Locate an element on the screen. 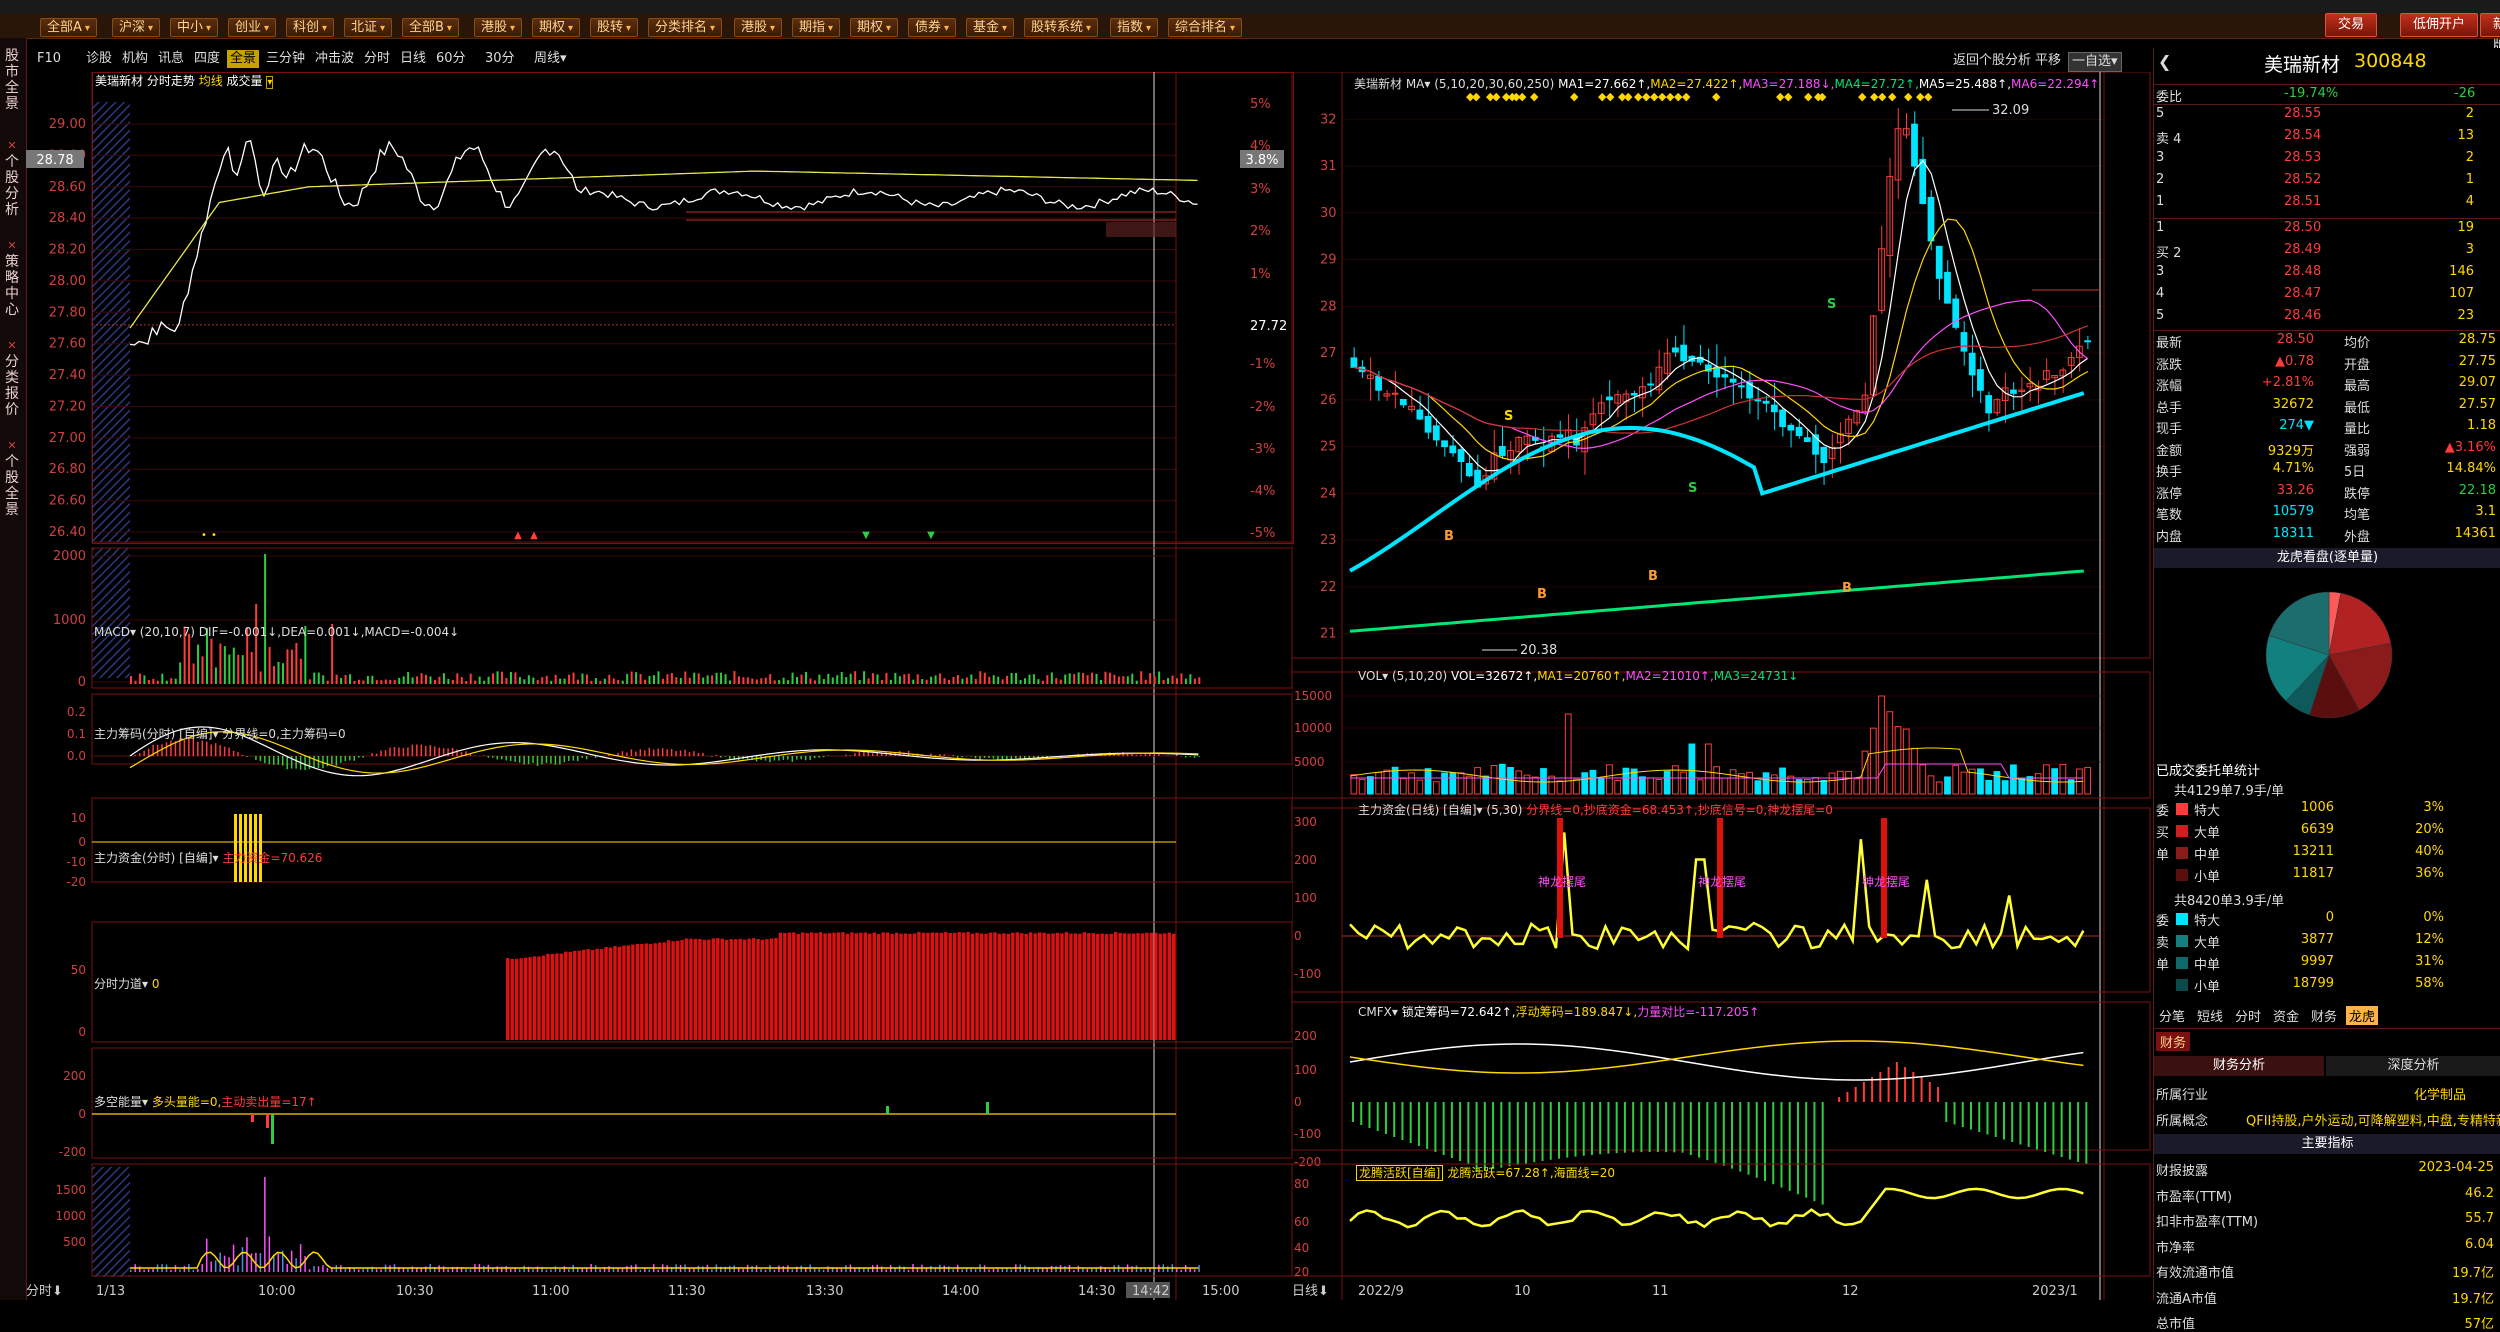 This screenshot has height=1332, width=2500. toolbar-item: F10 is located at coordinates (49, 59).